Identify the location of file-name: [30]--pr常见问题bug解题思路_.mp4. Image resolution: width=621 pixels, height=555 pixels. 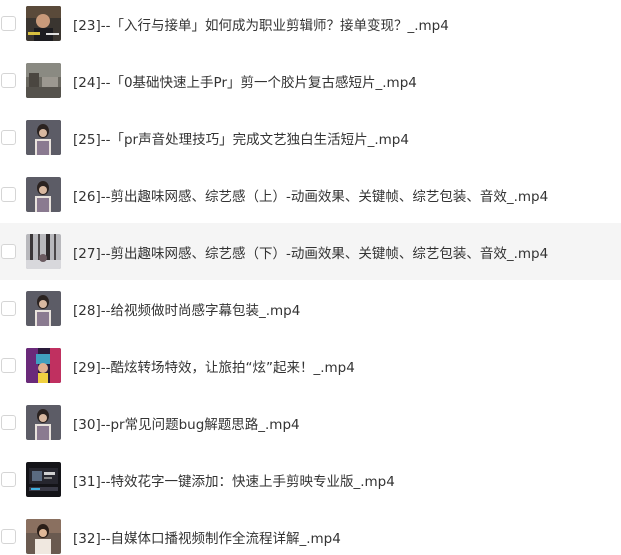
(186, 423).